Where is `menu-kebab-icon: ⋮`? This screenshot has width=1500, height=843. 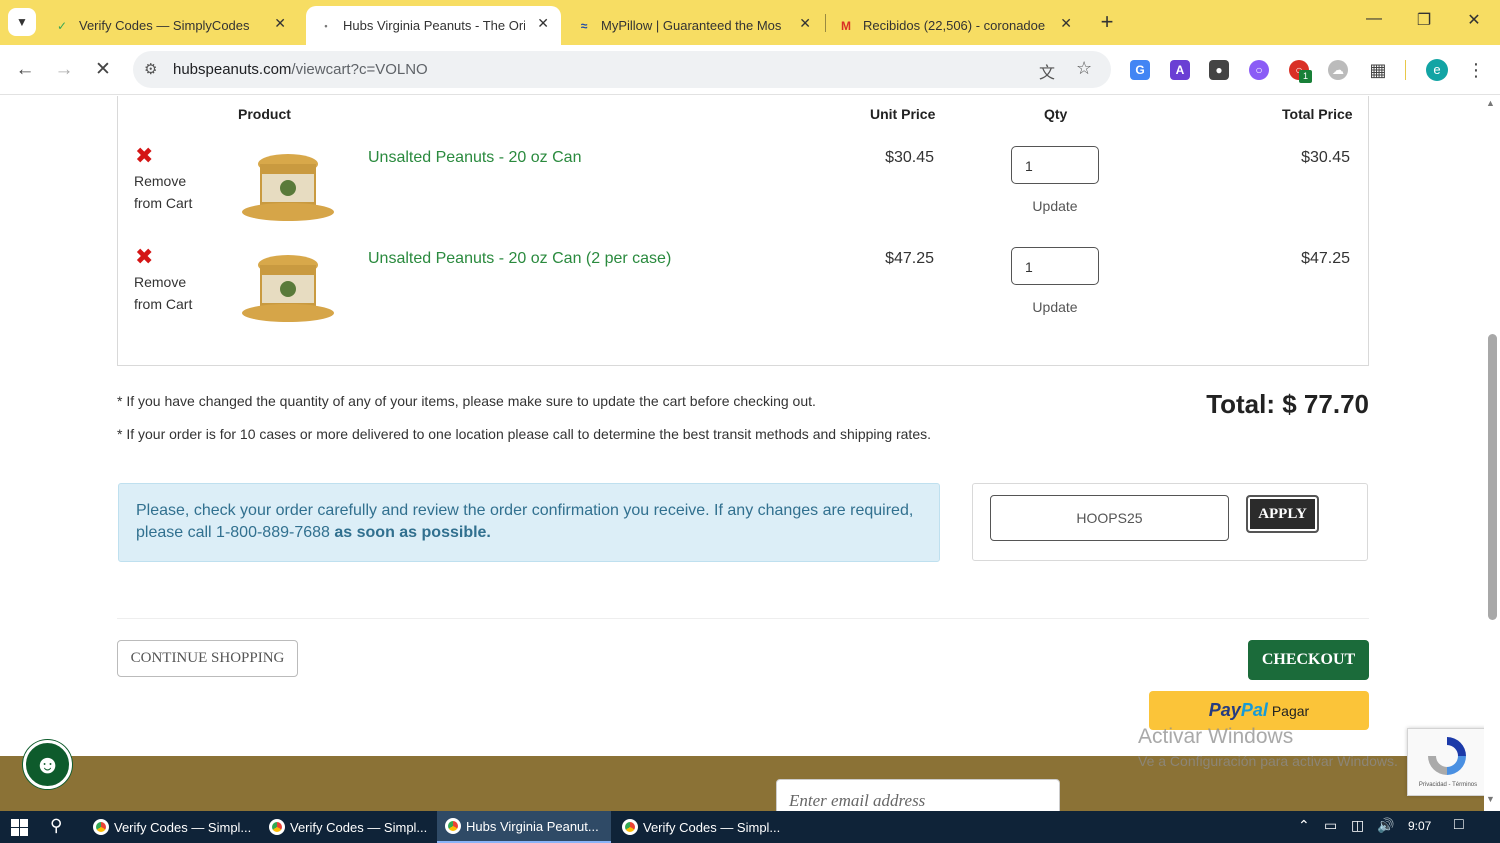
menu-kebab-icon: ⋮ is located at coordinates (1476, 70).